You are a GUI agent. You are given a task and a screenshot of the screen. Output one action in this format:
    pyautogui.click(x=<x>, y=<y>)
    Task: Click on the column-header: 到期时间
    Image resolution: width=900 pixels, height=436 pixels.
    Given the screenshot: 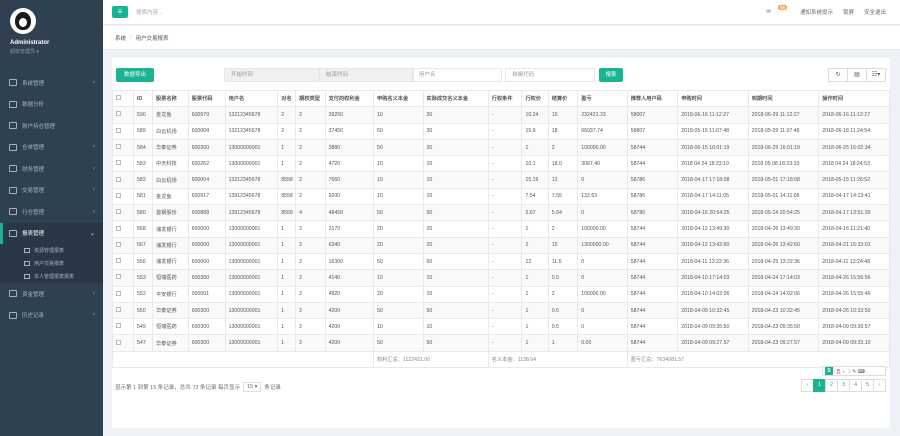 What is the action you would take?
    pyautogui.click(x=783, y=98)
    